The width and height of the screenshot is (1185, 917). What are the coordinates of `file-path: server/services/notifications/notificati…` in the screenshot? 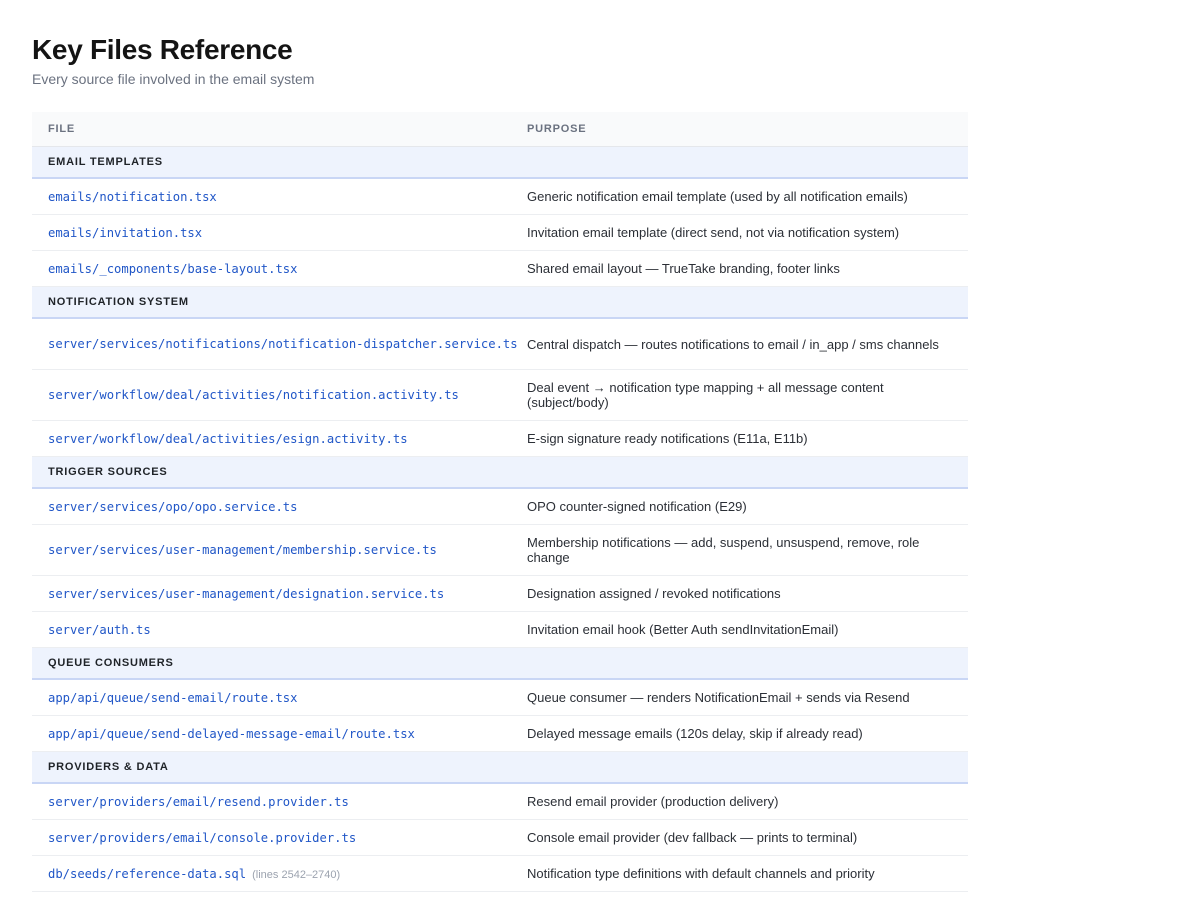 It's located at (283, 344).